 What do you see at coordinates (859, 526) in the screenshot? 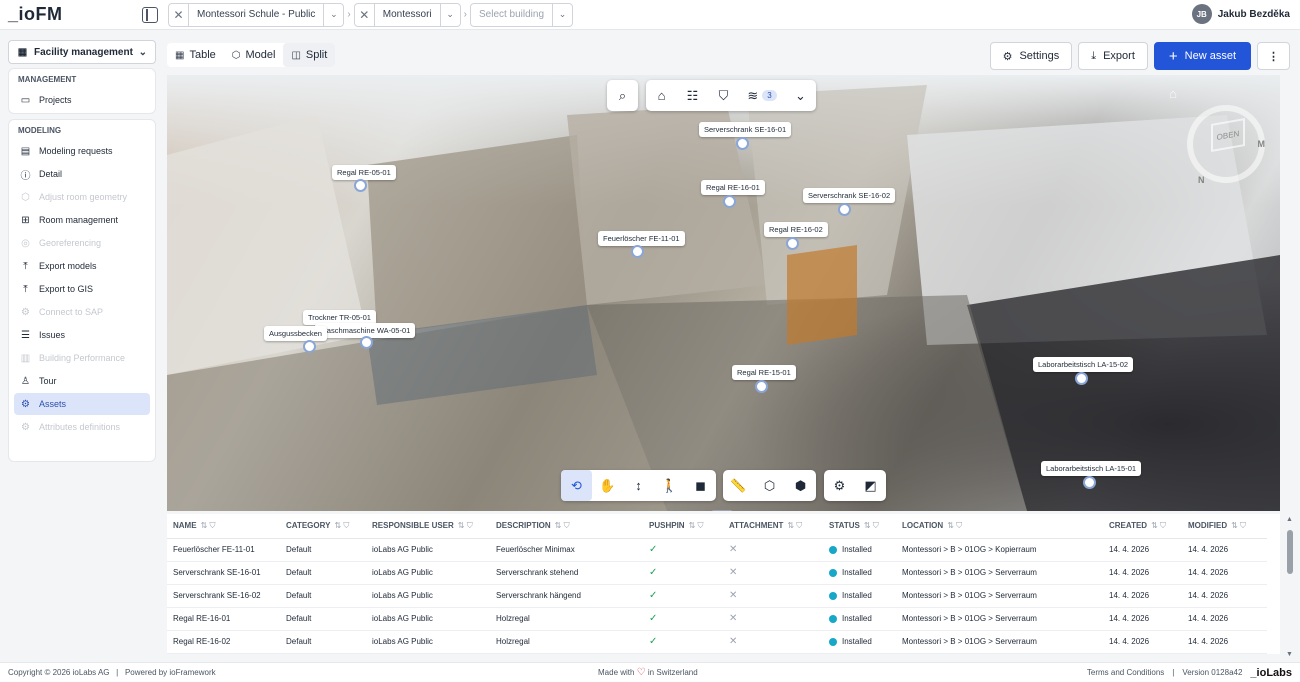
I see `column-header-status: STATUS ⇅ ⛉` at bounding box center [859, 526].